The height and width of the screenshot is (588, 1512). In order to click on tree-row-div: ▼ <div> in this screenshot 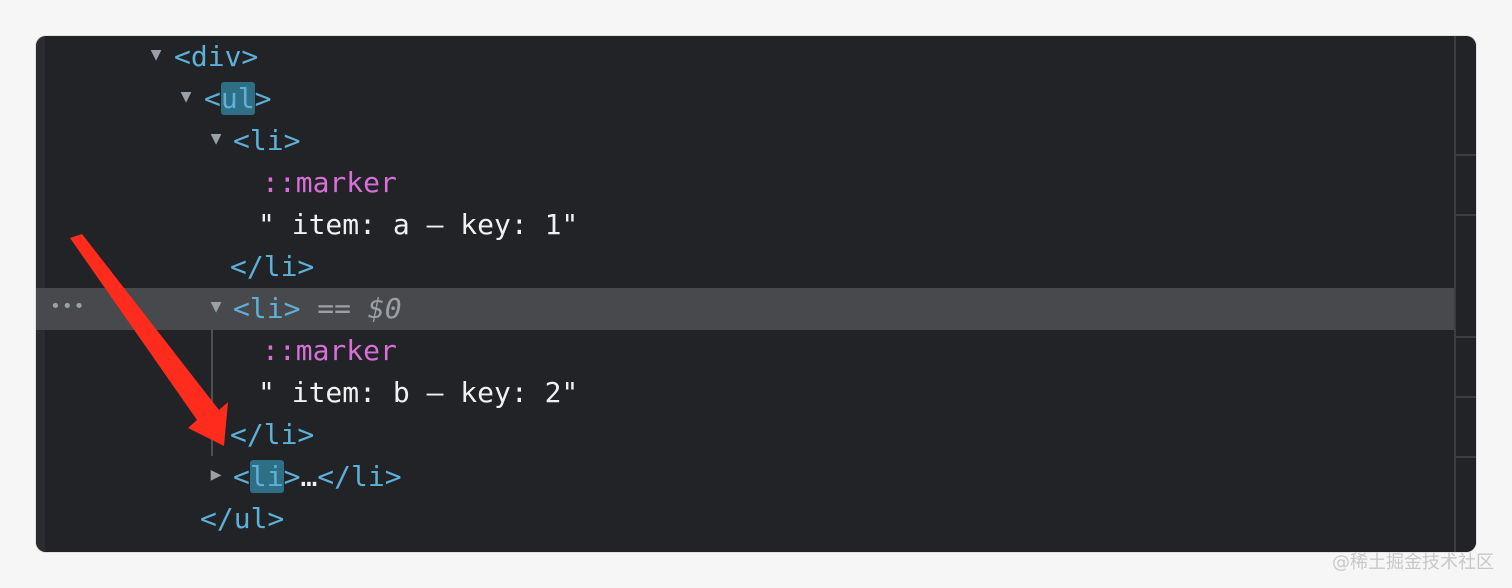, I will do `click(745, 57)`.